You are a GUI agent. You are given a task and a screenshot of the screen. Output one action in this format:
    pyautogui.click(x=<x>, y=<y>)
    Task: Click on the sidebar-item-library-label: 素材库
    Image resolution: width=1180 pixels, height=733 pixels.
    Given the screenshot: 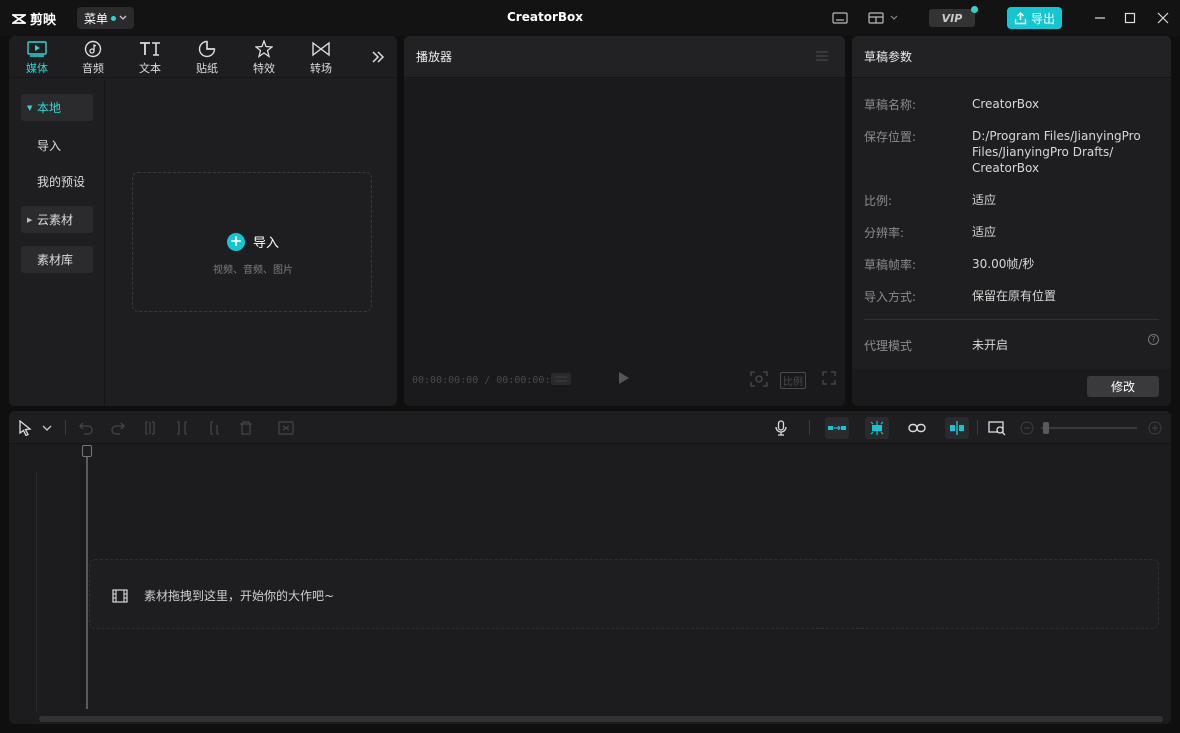 What is the action you would take?
    pyautogui.click(x=55, y=260)
    